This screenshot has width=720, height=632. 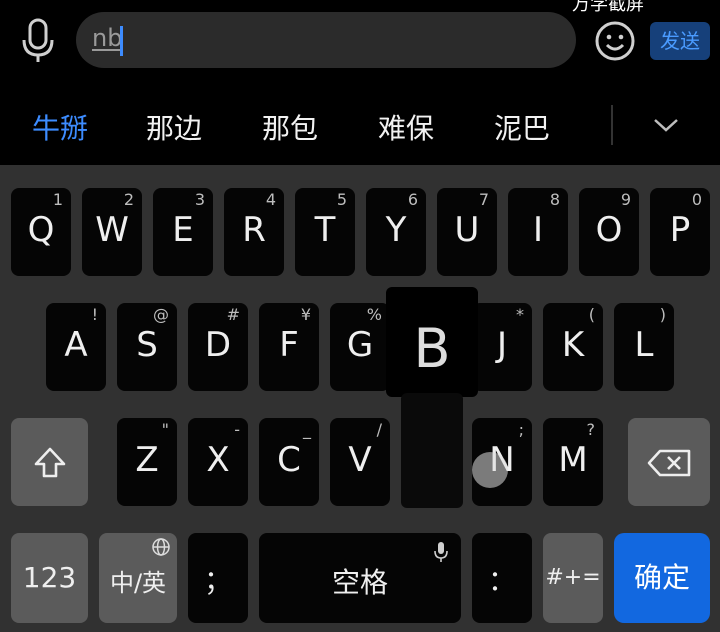 What do you see at coordinates (121, 41) in the screenshot?
I see `text-caret` at bounding box center [121, 41].